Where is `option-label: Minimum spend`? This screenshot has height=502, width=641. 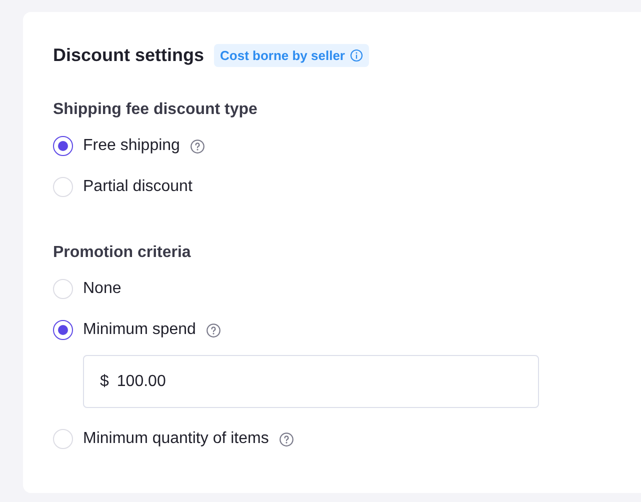 option-label: Minimum spend is located at coordinates (139, 330).